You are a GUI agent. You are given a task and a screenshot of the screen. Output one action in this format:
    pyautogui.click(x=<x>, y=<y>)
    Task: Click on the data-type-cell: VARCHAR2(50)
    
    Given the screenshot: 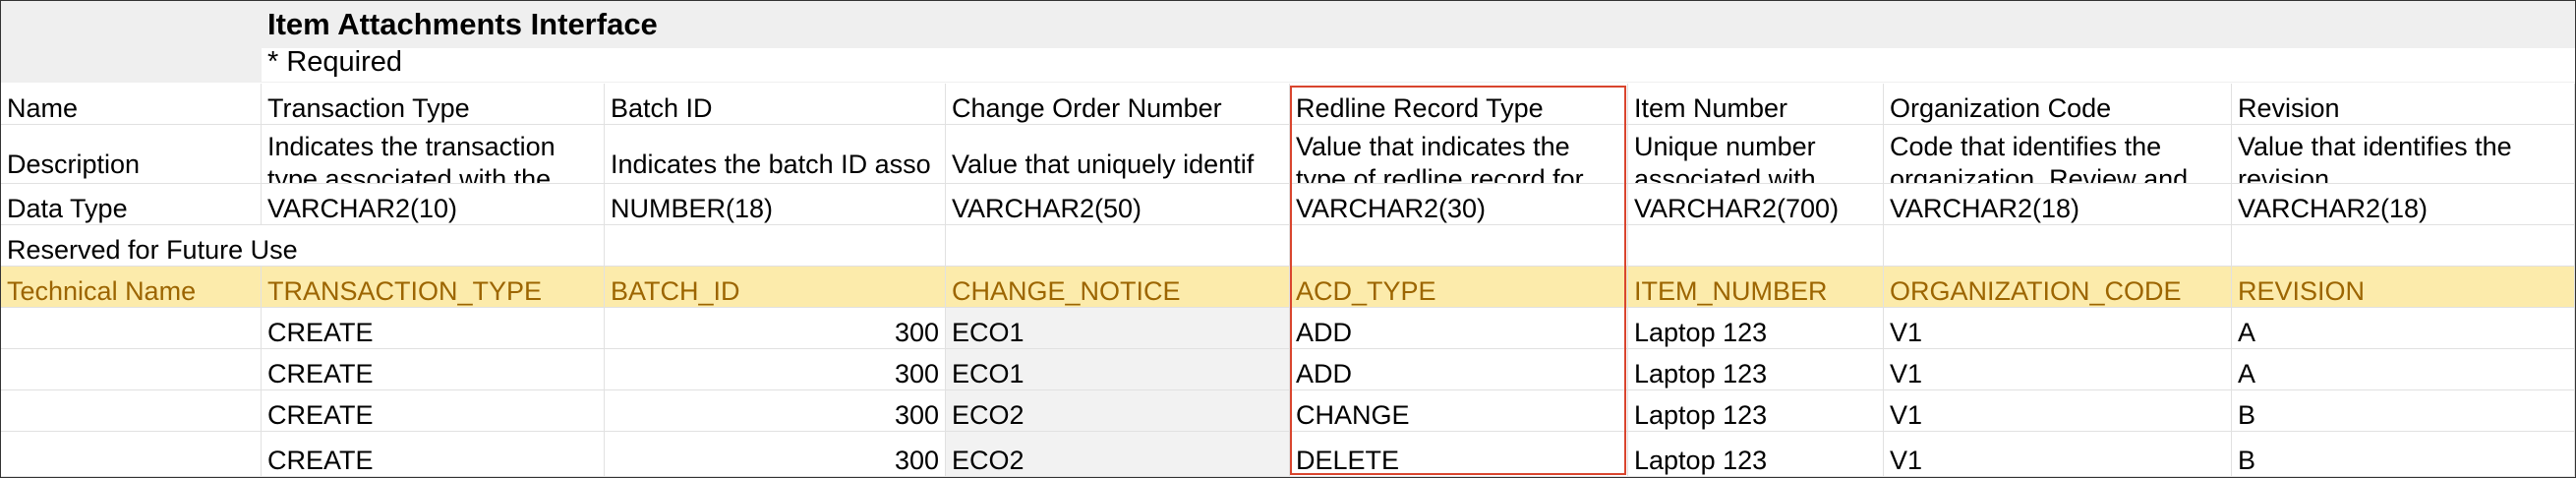 What is the action you would take?
    pyautogui.click(x=1118, y=204)
    